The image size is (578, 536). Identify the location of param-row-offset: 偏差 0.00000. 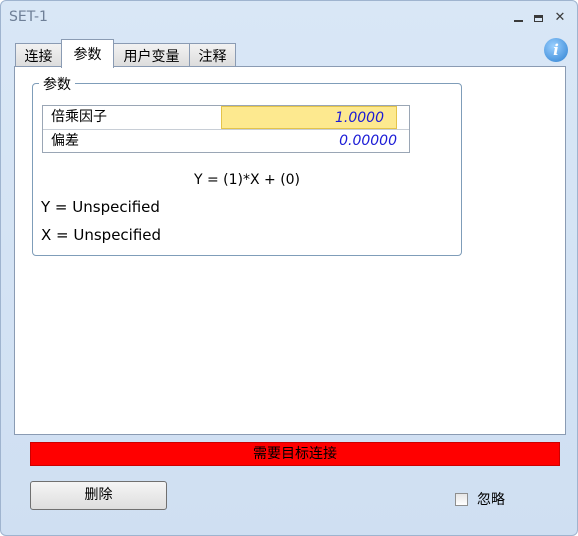
(226, 141).